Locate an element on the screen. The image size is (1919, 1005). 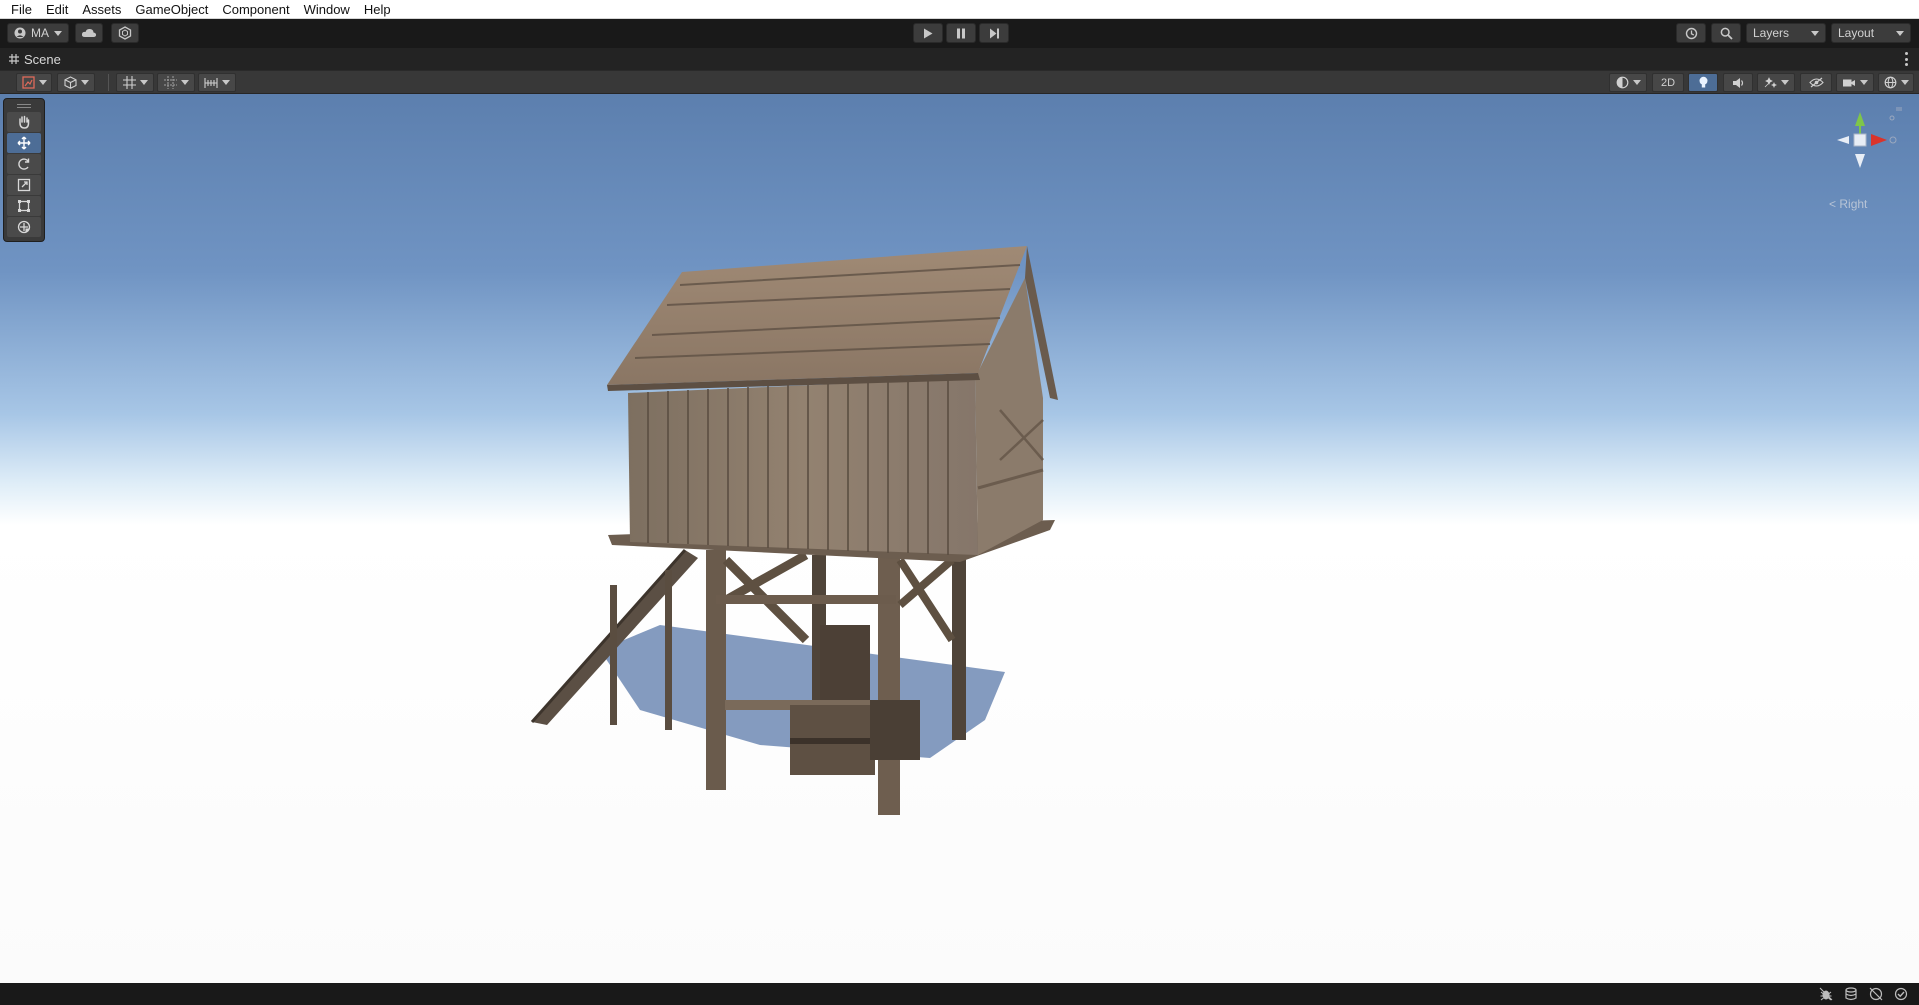
hand-tool-button is located at coordinates (24, 122).